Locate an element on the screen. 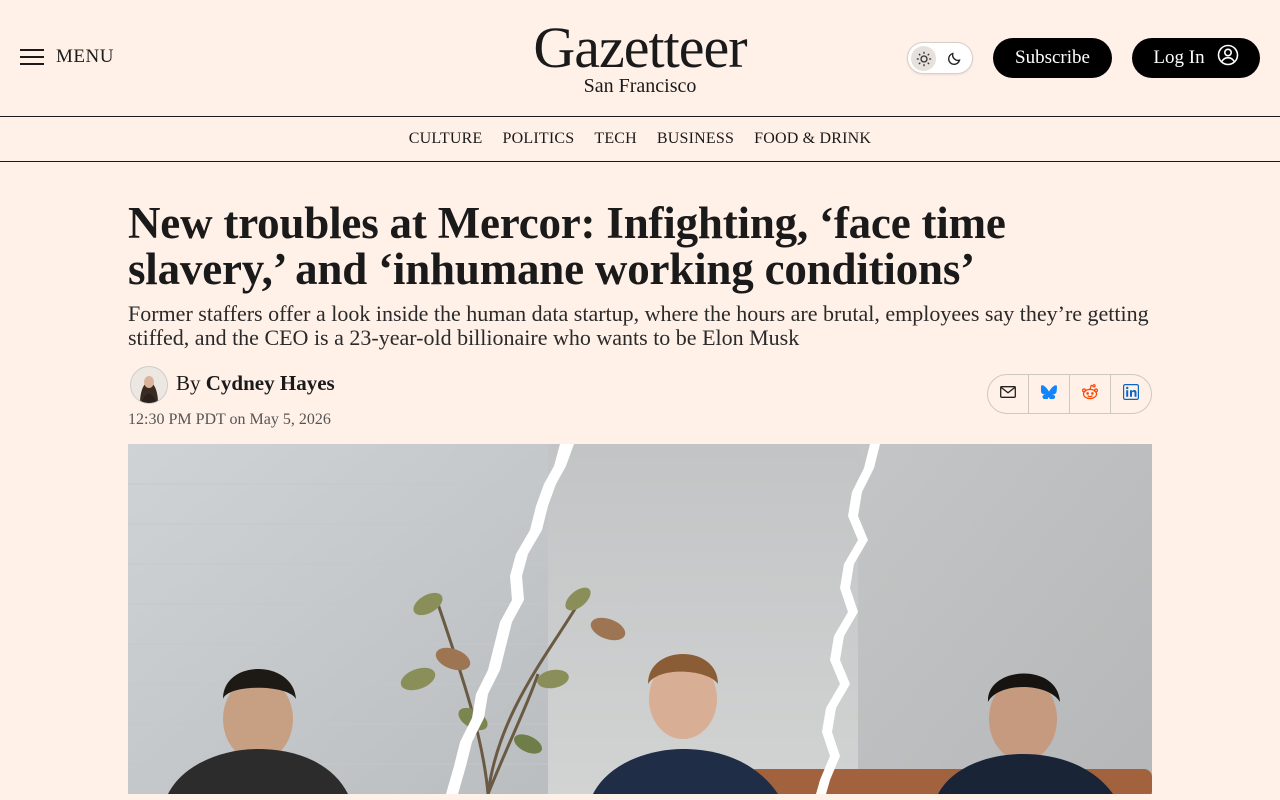 The height and width of the screenshot is (800, 1280). nav-item-politics: POLITICS is located at coordinates (539, 139).